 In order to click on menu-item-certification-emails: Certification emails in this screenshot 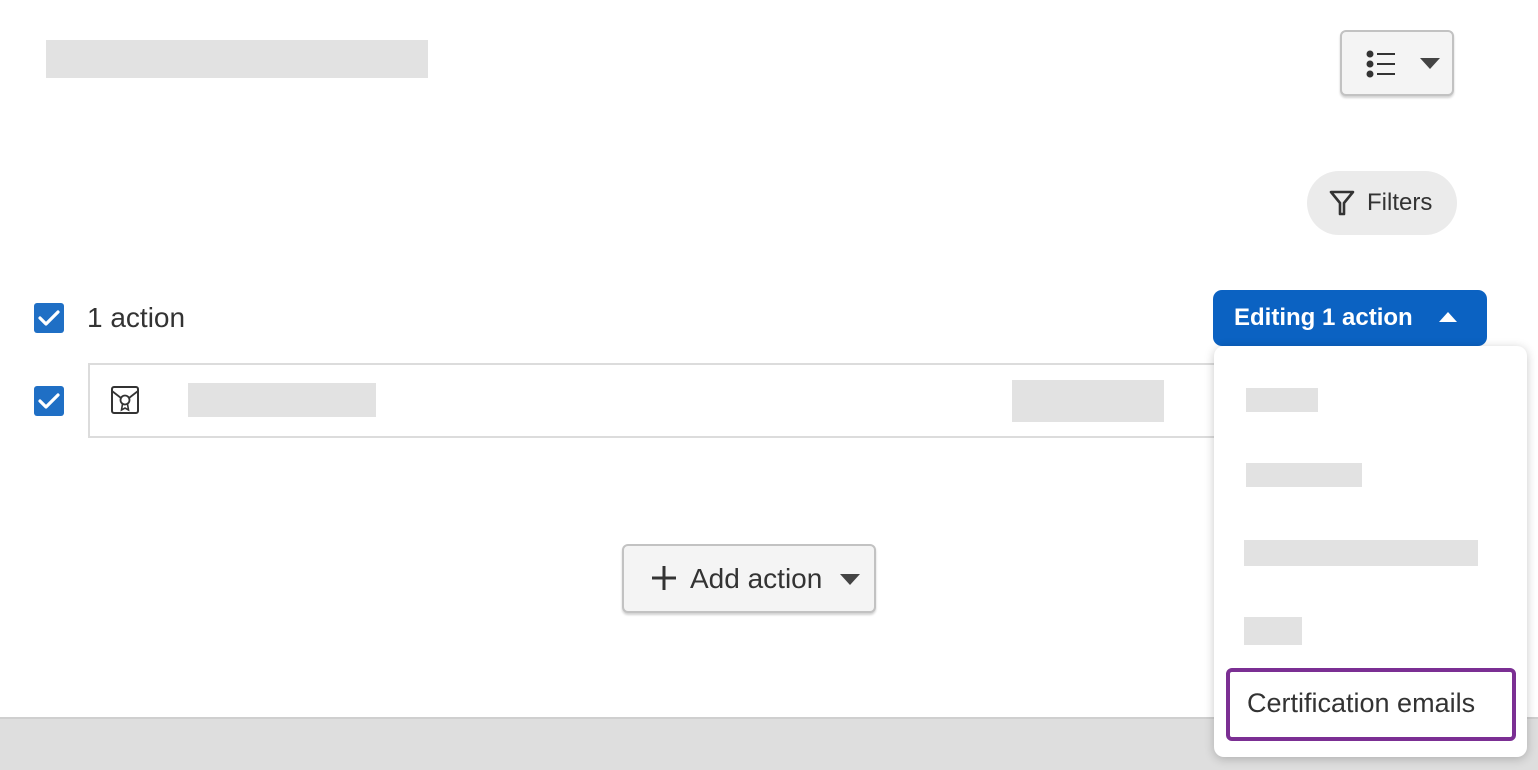, I will do `click(1371, 704)`.